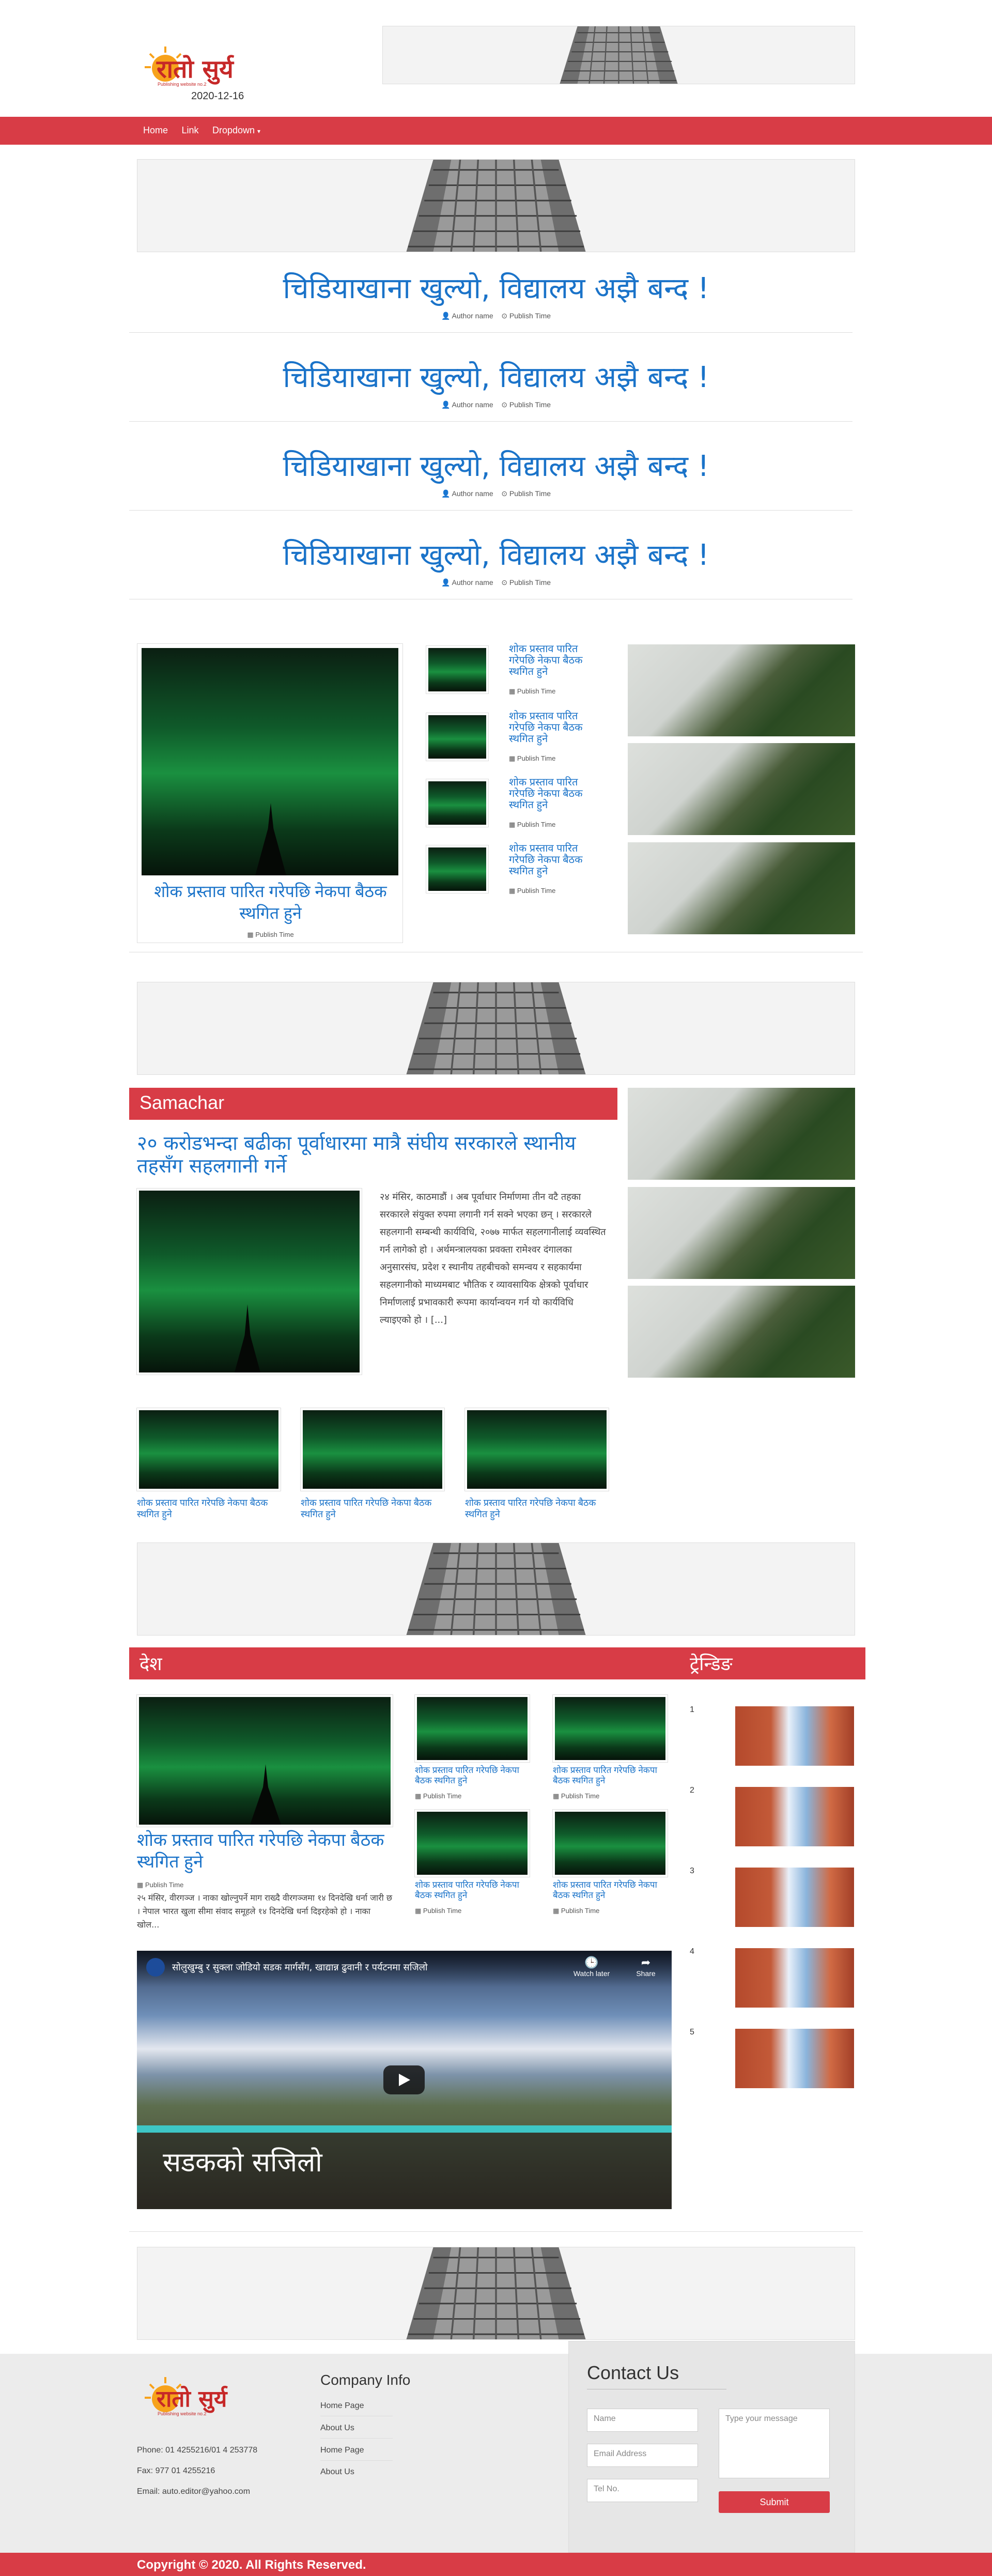 The image size is (992, 2576). What do you see at coordinates (775, 2055) in the screenshot?
I see `trending-item: 5` at bounding box center [775, 2055].